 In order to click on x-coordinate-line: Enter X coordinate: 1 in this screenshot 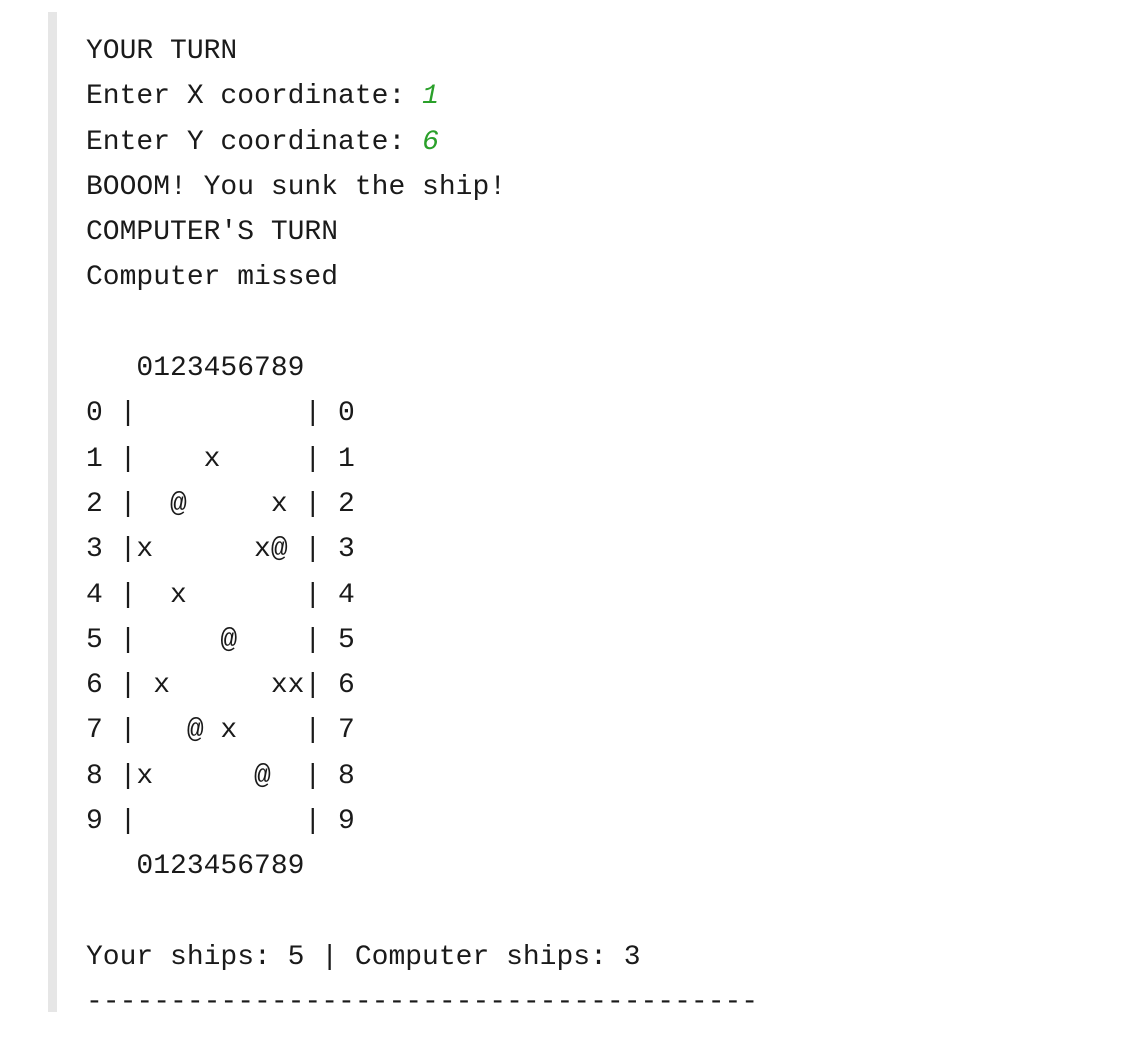, I will do `click(422, 96)`.